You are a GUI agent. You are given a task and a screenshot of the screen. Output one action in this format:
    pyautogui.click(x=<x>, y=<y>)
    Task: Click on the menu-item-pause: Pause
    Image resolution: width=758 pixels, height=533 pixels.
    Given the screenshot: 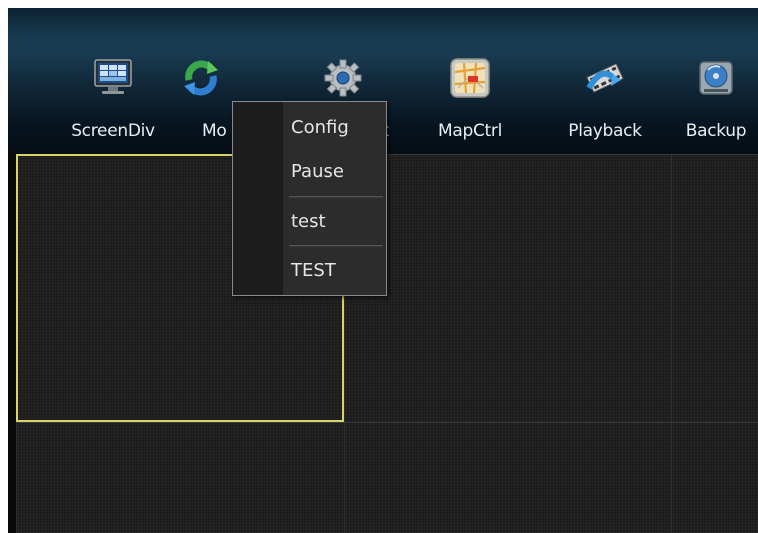 What is the action you would take?
    pyautogui.click(x=334, y=172)
    